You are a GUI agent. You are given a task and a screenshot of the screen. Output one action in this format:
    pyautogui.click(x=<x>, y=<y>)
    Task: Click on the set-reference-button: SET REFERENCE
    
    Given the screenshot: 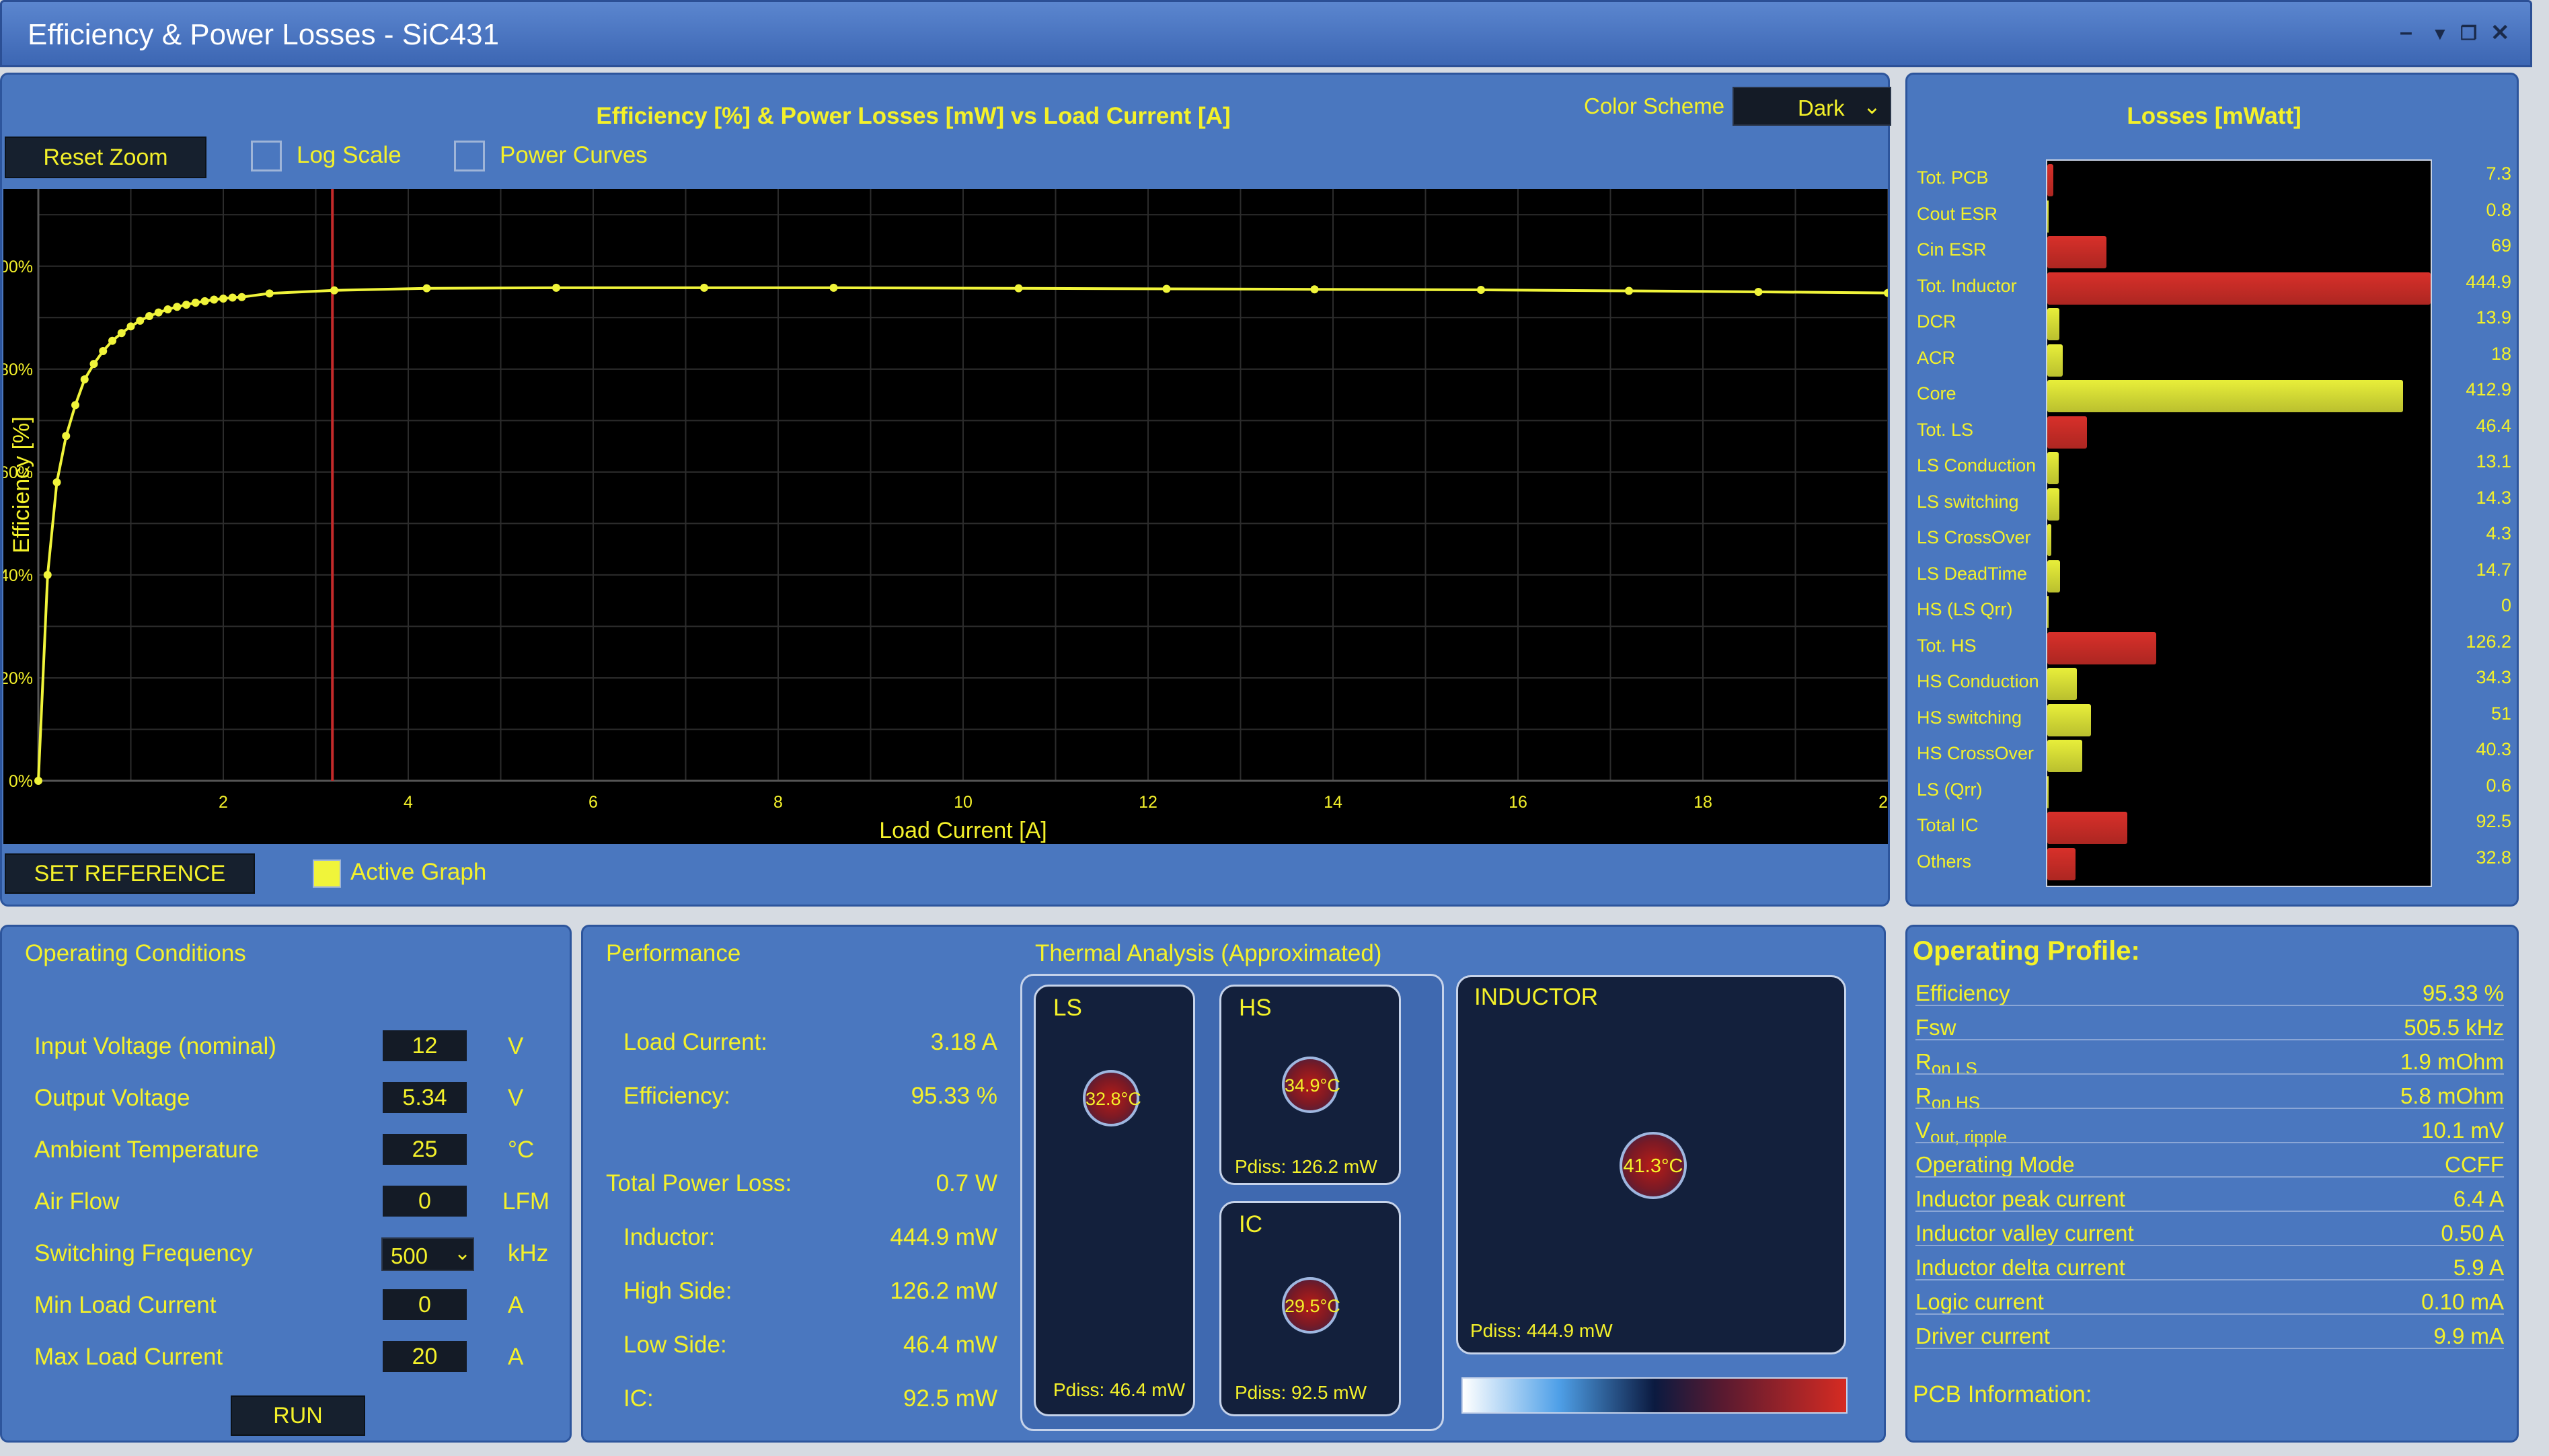 What is the action you would take?
    pyautogui.click(x=130, y=873)
    